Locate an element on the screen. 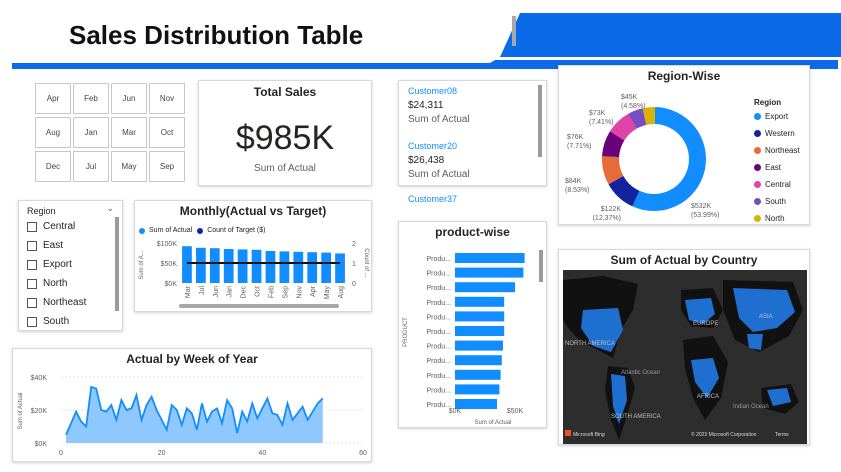  legend-item: South is located at coordinates (770, 201).